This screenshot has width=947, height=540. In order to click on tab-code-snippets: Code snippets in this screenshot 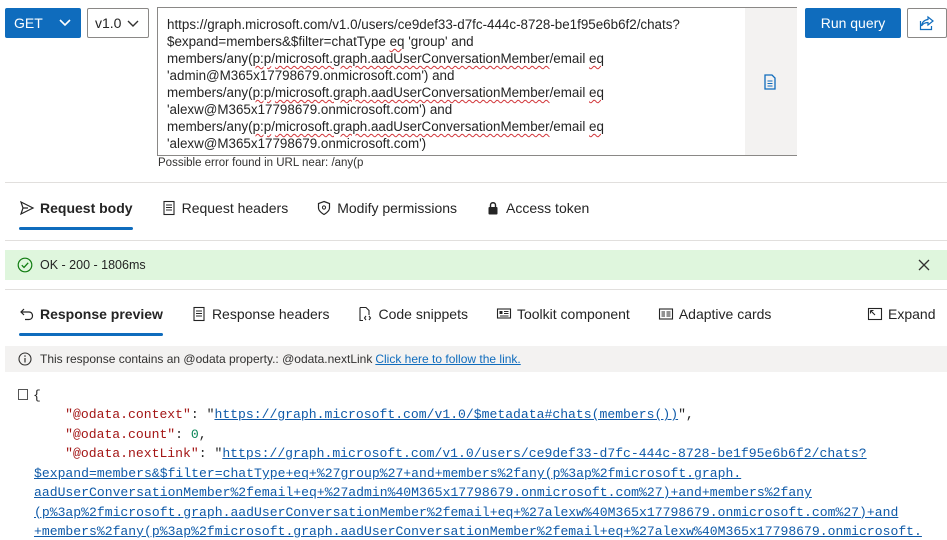, I will do `click(412, 314)`.